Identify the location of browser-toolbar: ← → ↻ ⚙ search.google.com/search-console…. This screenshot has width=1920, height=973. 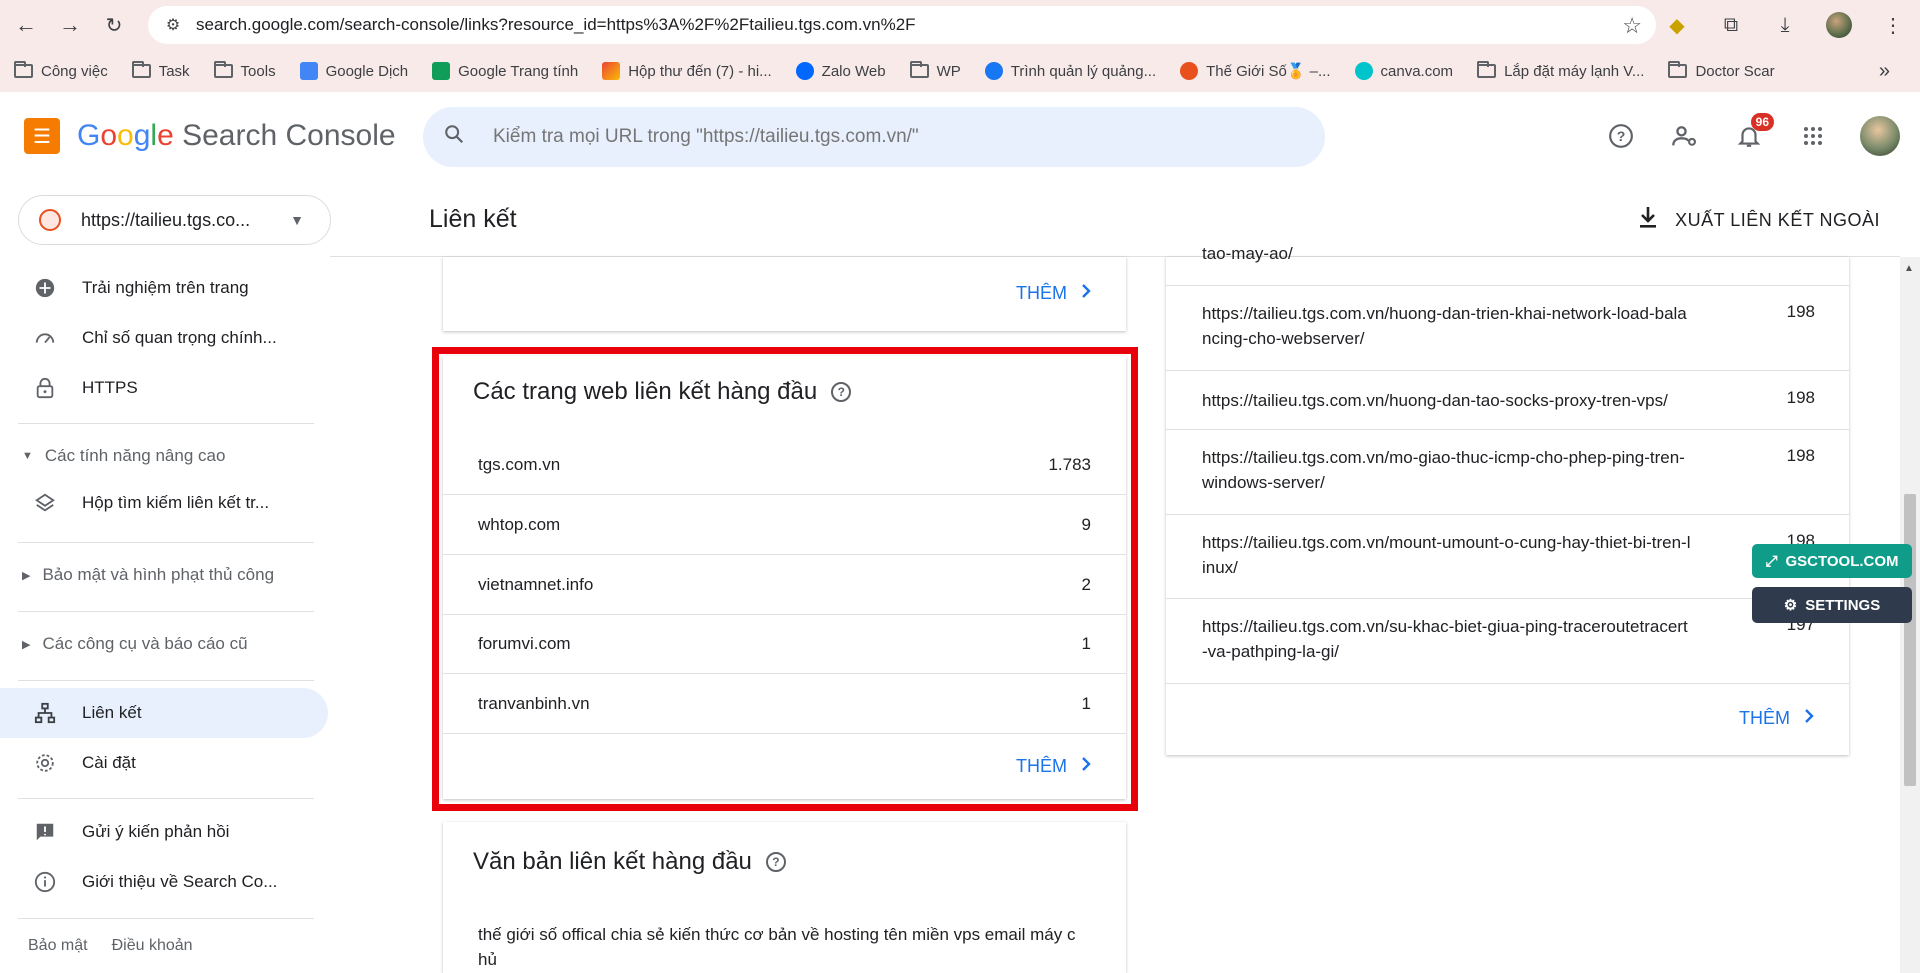
(960, 25).